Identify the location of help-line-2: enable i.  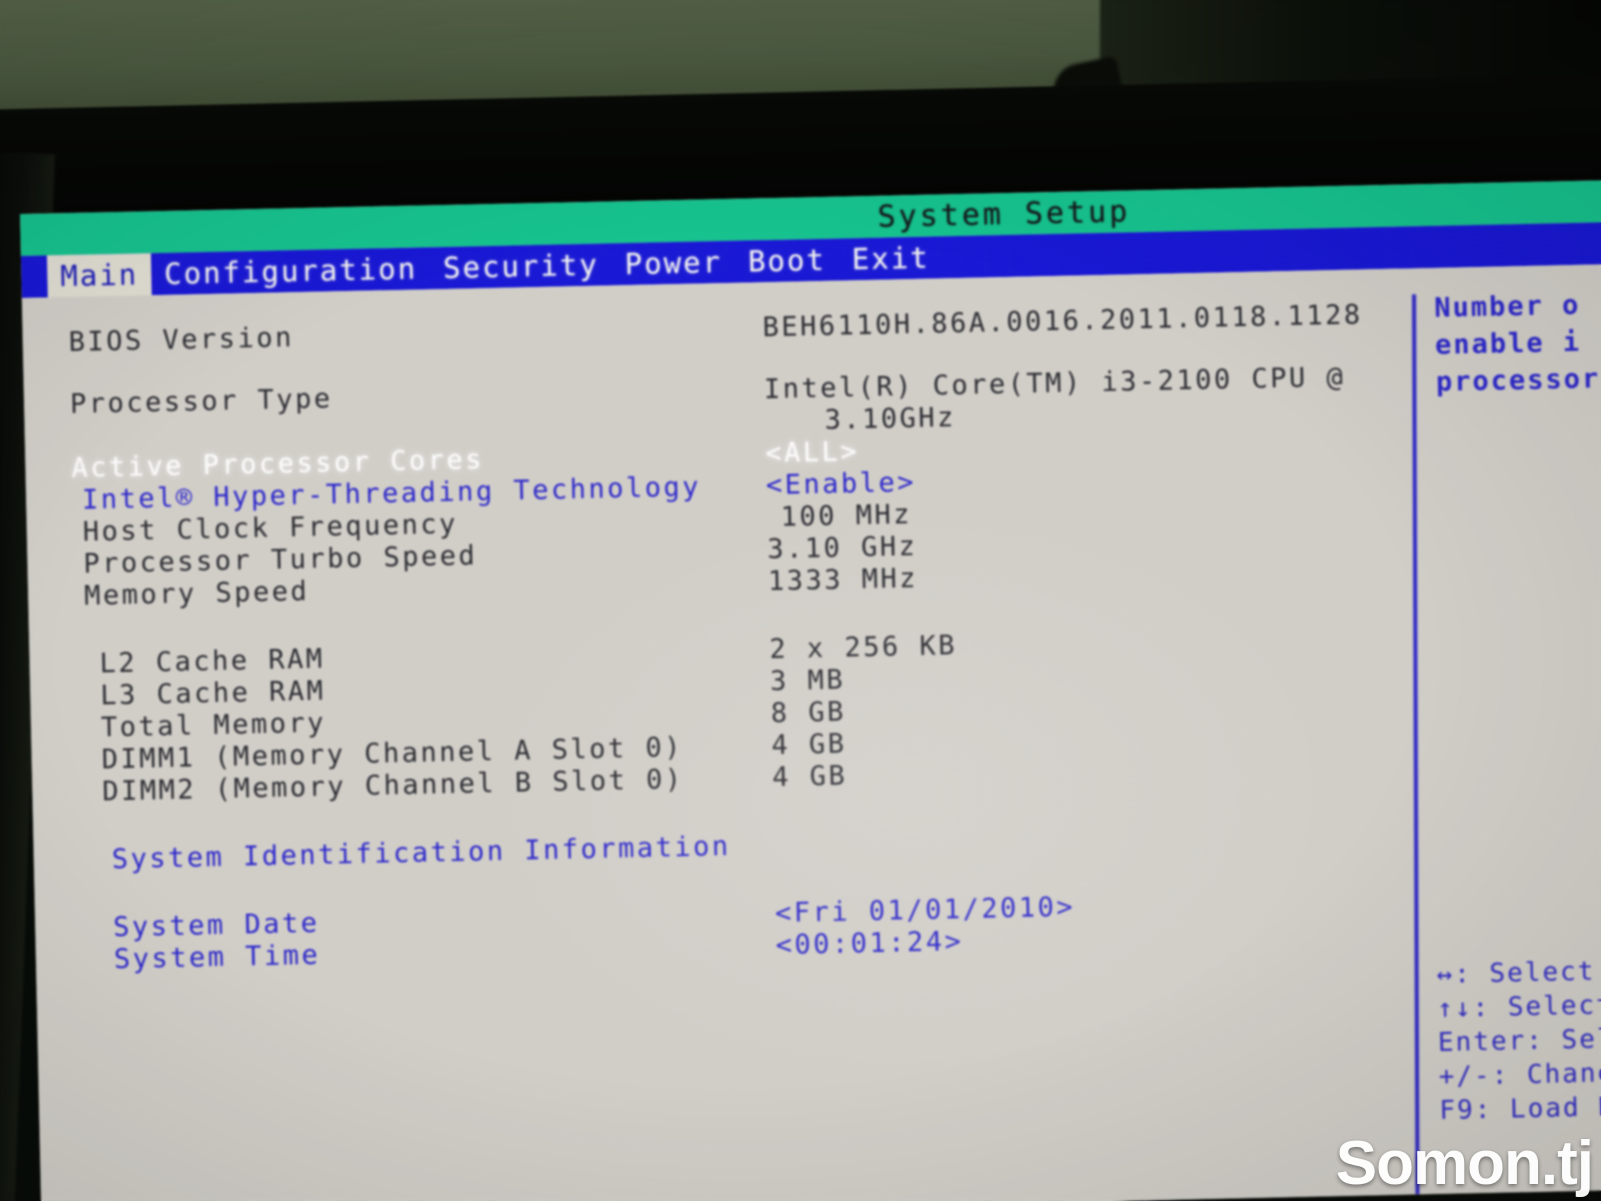
(1508, 343).